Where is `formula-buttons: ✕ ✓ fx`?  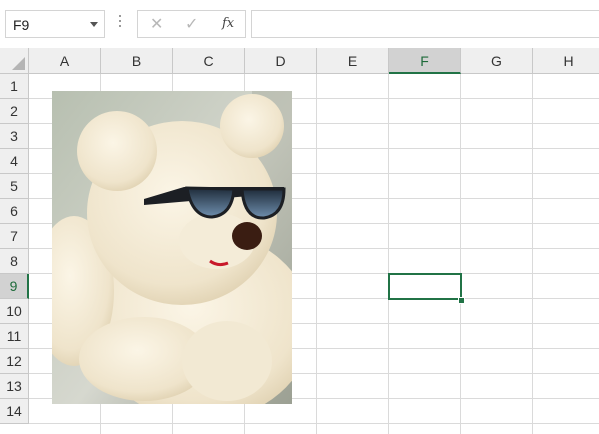 formula-buttons: ✕ ✓ fx is located at coordinates (191, 24).